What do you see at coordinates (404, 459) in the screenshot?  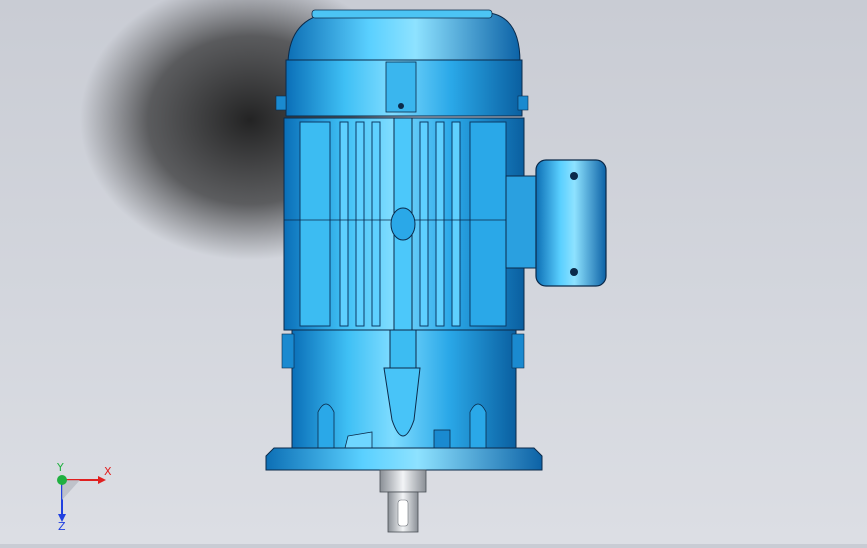 I see `mounting-flange` at bounding box center [404, 459].